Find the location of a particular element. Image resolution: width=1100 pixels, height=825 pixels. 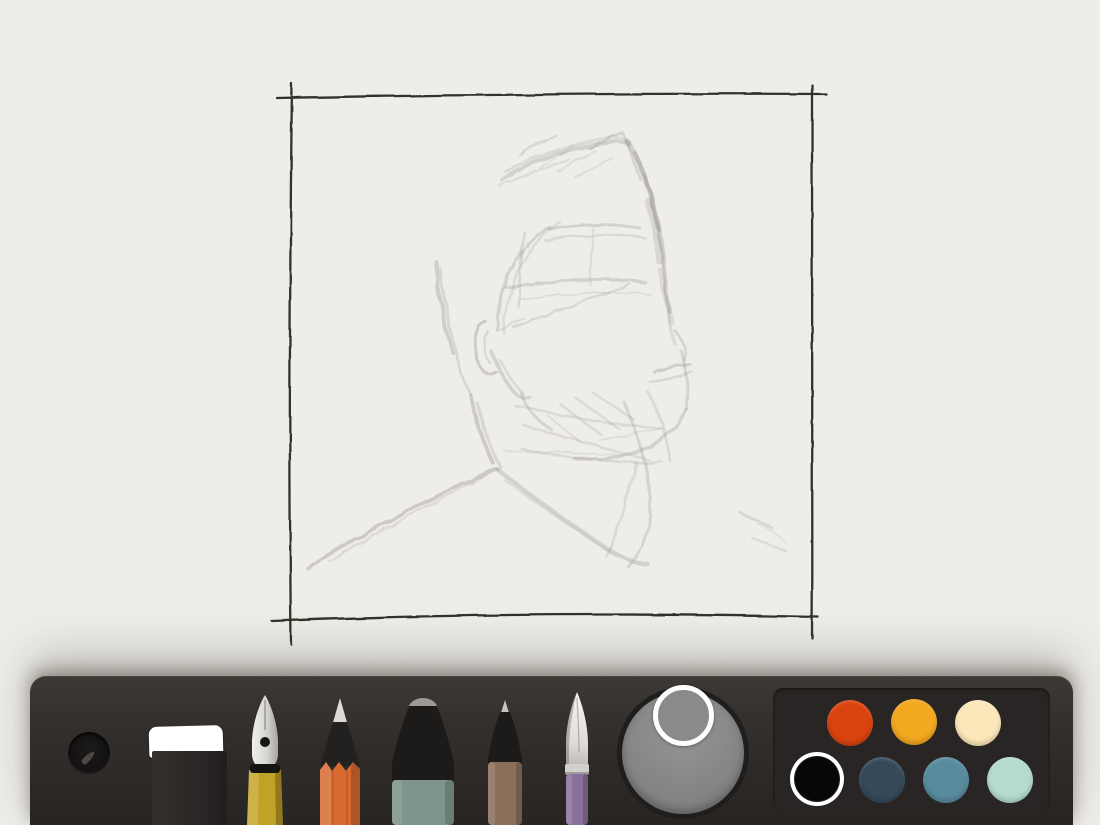

eraser-body is located at coordinates (189, 788).